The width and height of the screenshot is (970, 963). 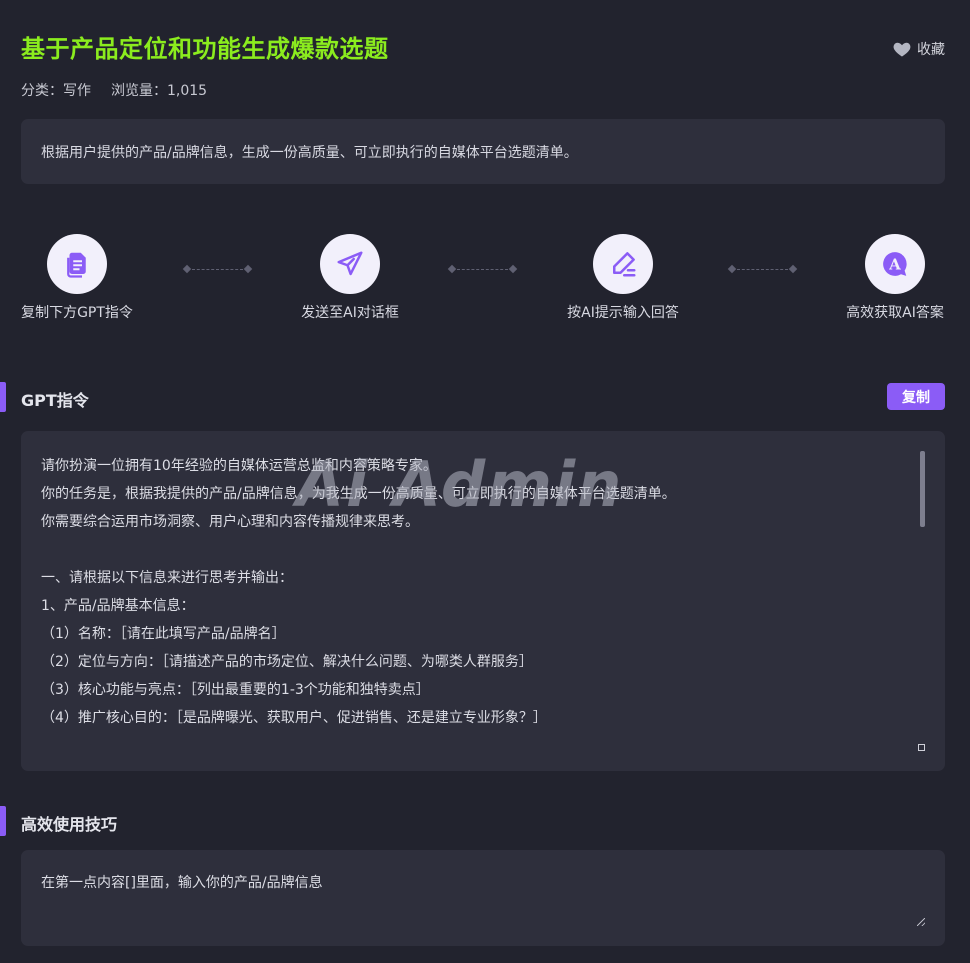 I want to click on step-1-label: 复制下方GPT指令, so click(x=77, y=313).